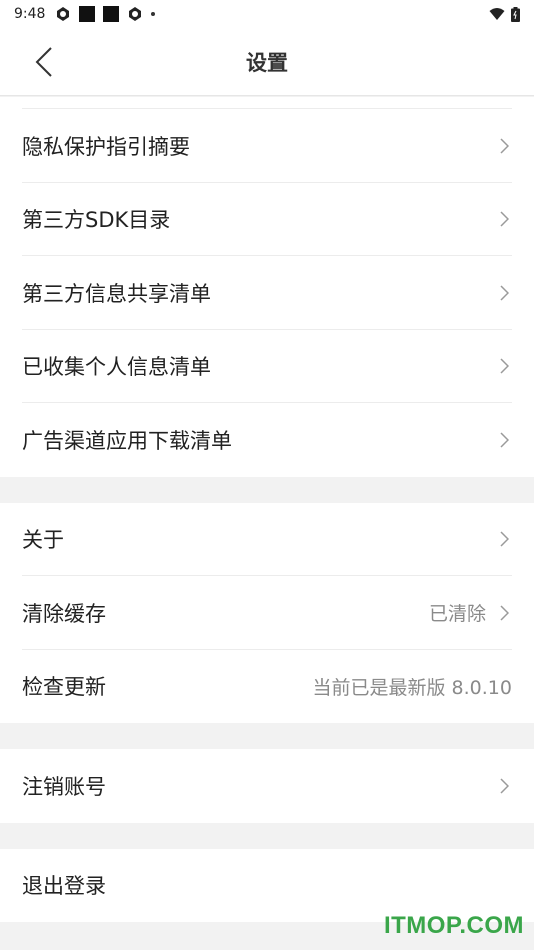  Describe the element at coordinates (64, 613) in the screenshot. I see `setting-label: 清除缓存` at that location.